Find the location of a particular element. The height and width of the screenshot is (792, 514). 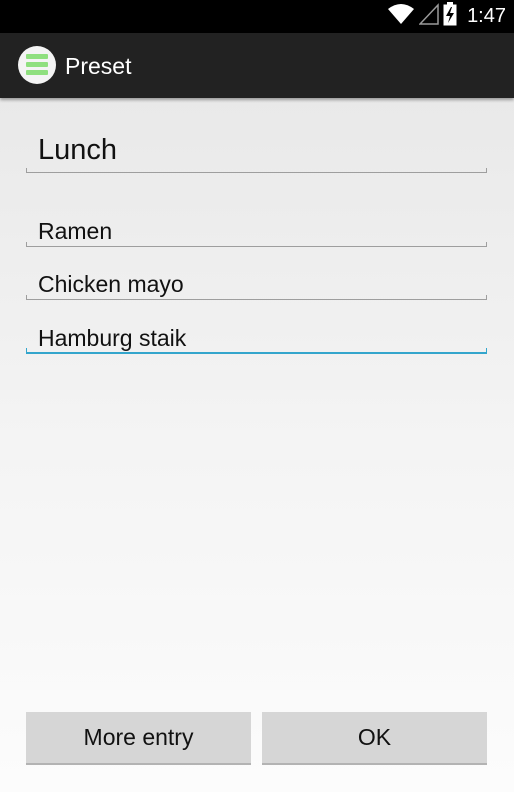

entry-field-2: Chicken mayo is located at coordinates (256, 280).